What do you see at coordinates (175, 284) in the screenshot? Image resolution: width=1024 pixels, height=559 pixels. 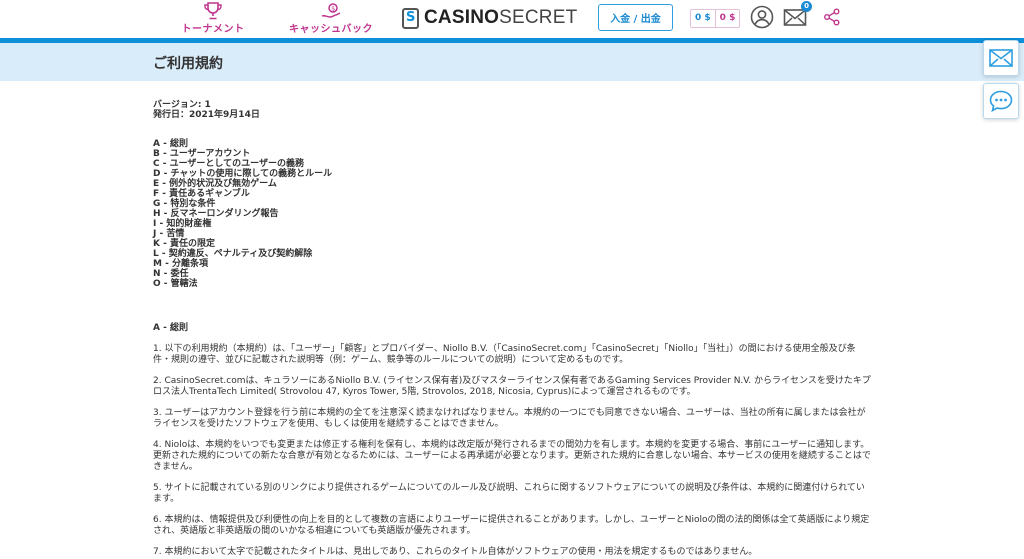 I see `toc-item: O - 管轄法` at bounding box center [175, 284].